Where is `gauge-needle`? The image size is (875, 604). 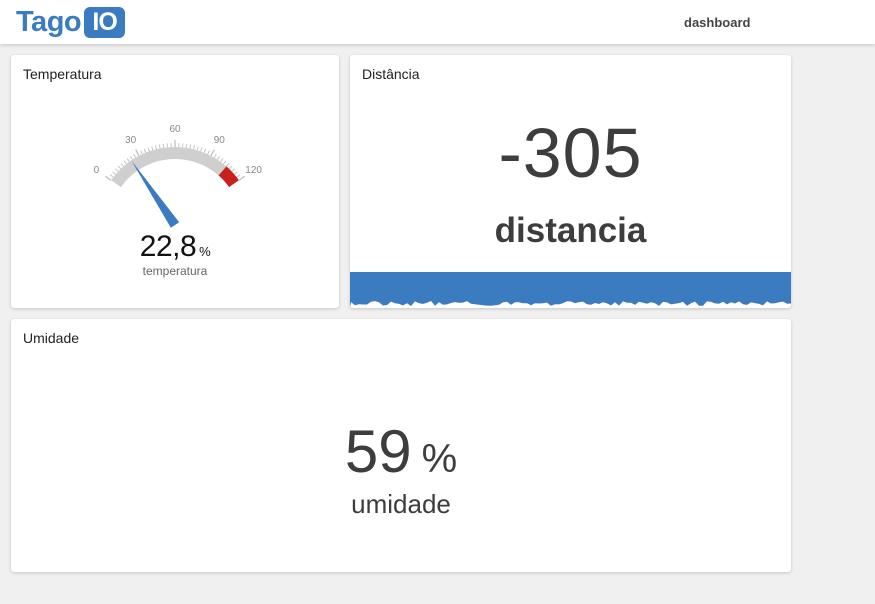 gauge-needle is located at coordinates (155, 194).